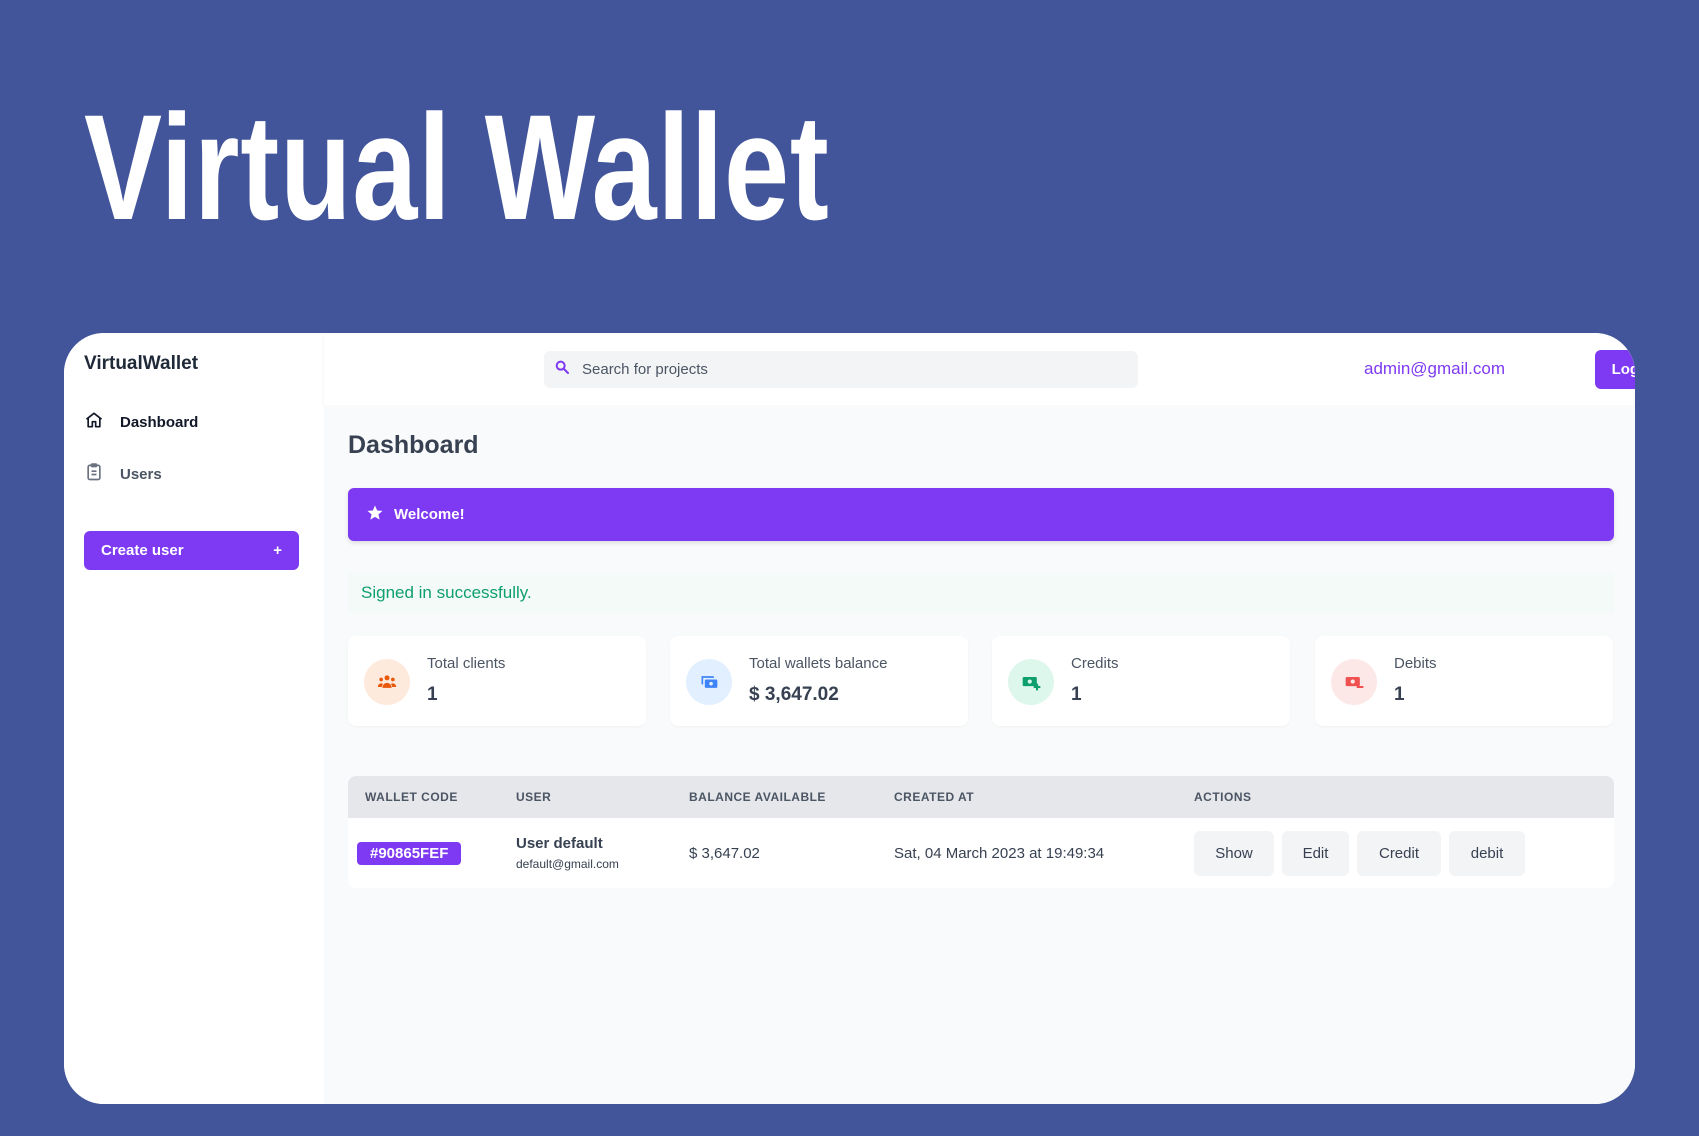 The width and height of the screenshot is (1699, 1136). I want to click on wallet-code-badge: #90865FEF, so click(409, 853).